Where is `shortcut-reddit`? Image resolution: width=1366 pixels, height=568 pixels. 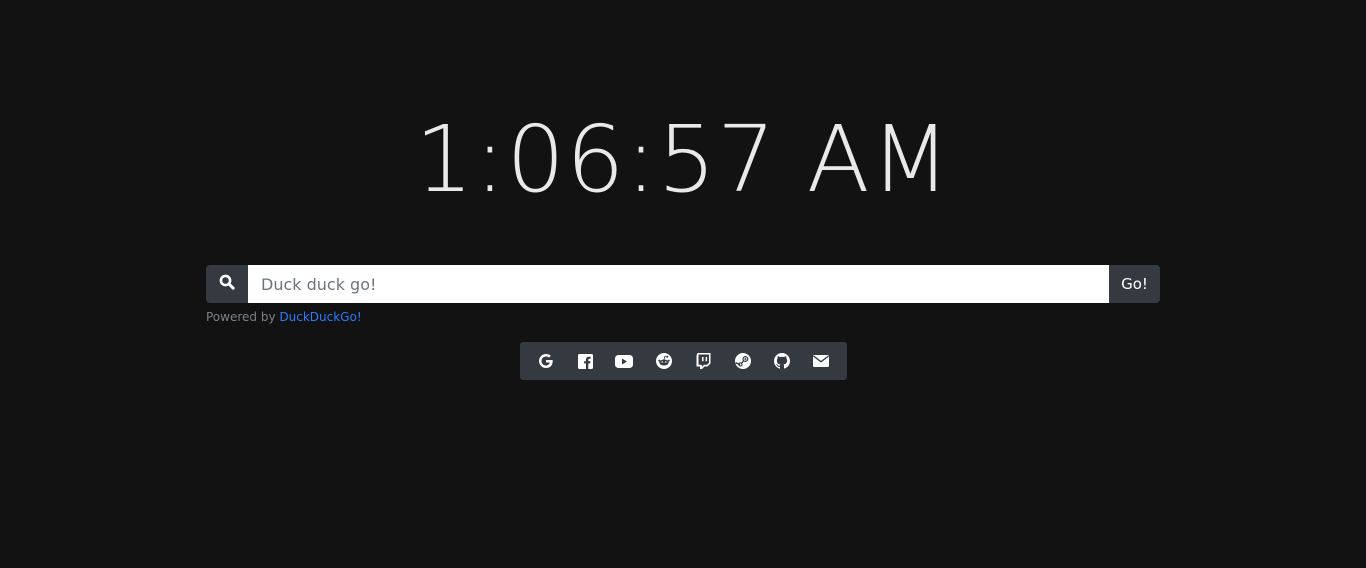 shortcut-reddit is located at coordinates (663, 361).